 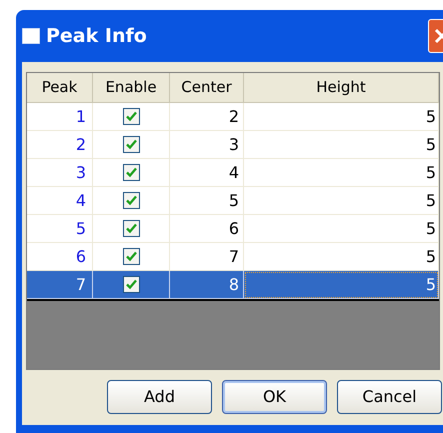 I want to click on table-cell: 8, so click(x=207, y=285).